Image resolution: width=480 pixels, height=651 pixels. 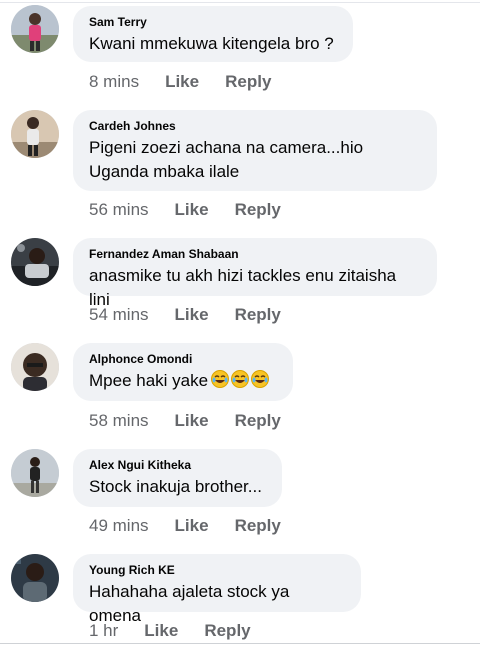 I want to click on comment-actions: 8 mins Like Reply, so click(x=180, y=82).